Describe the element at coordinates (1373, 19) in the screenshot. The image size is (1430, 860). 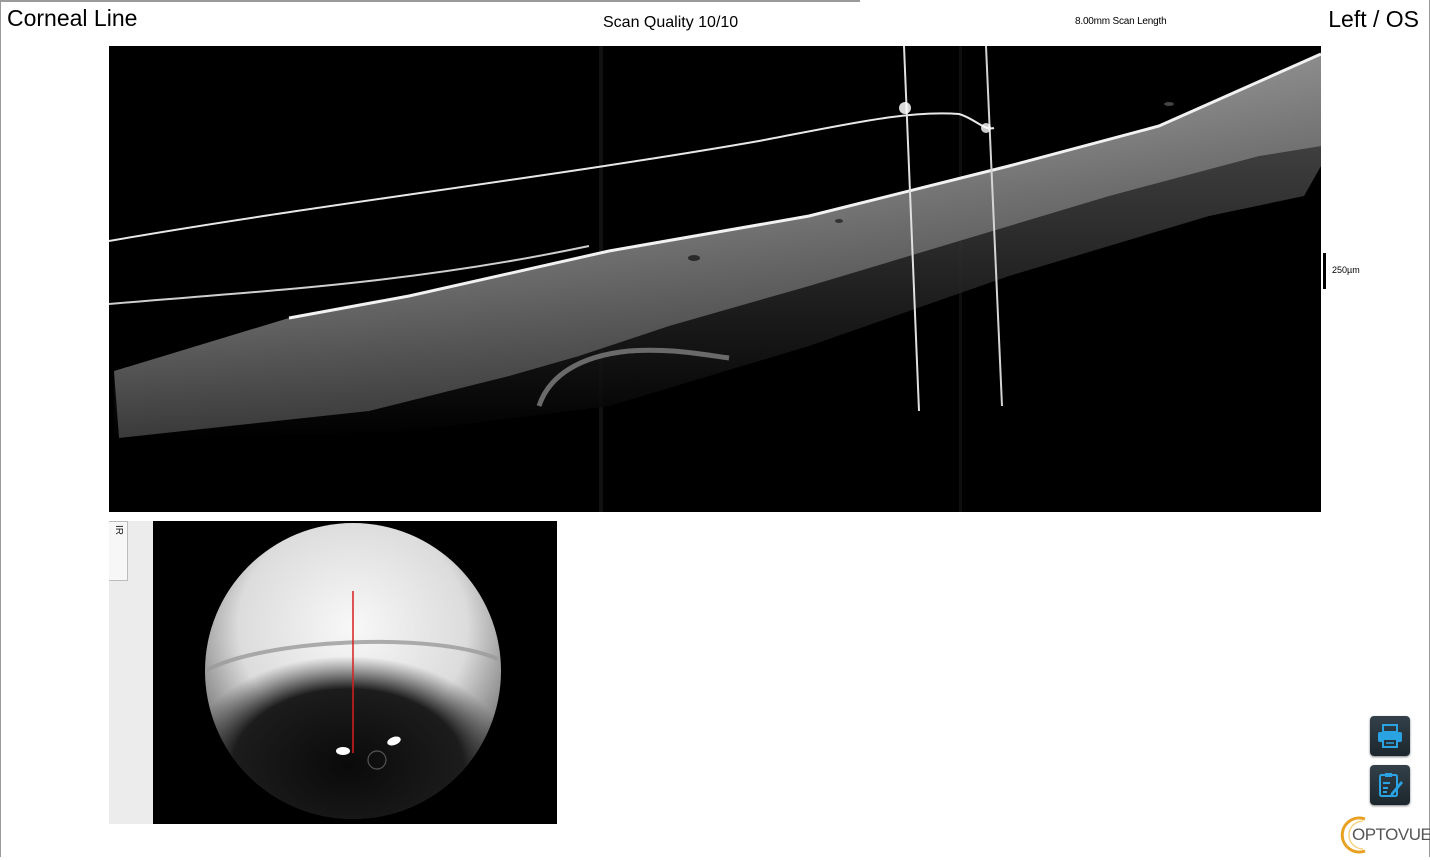
I see `eye-laterality-label: Left / OS` at that location.